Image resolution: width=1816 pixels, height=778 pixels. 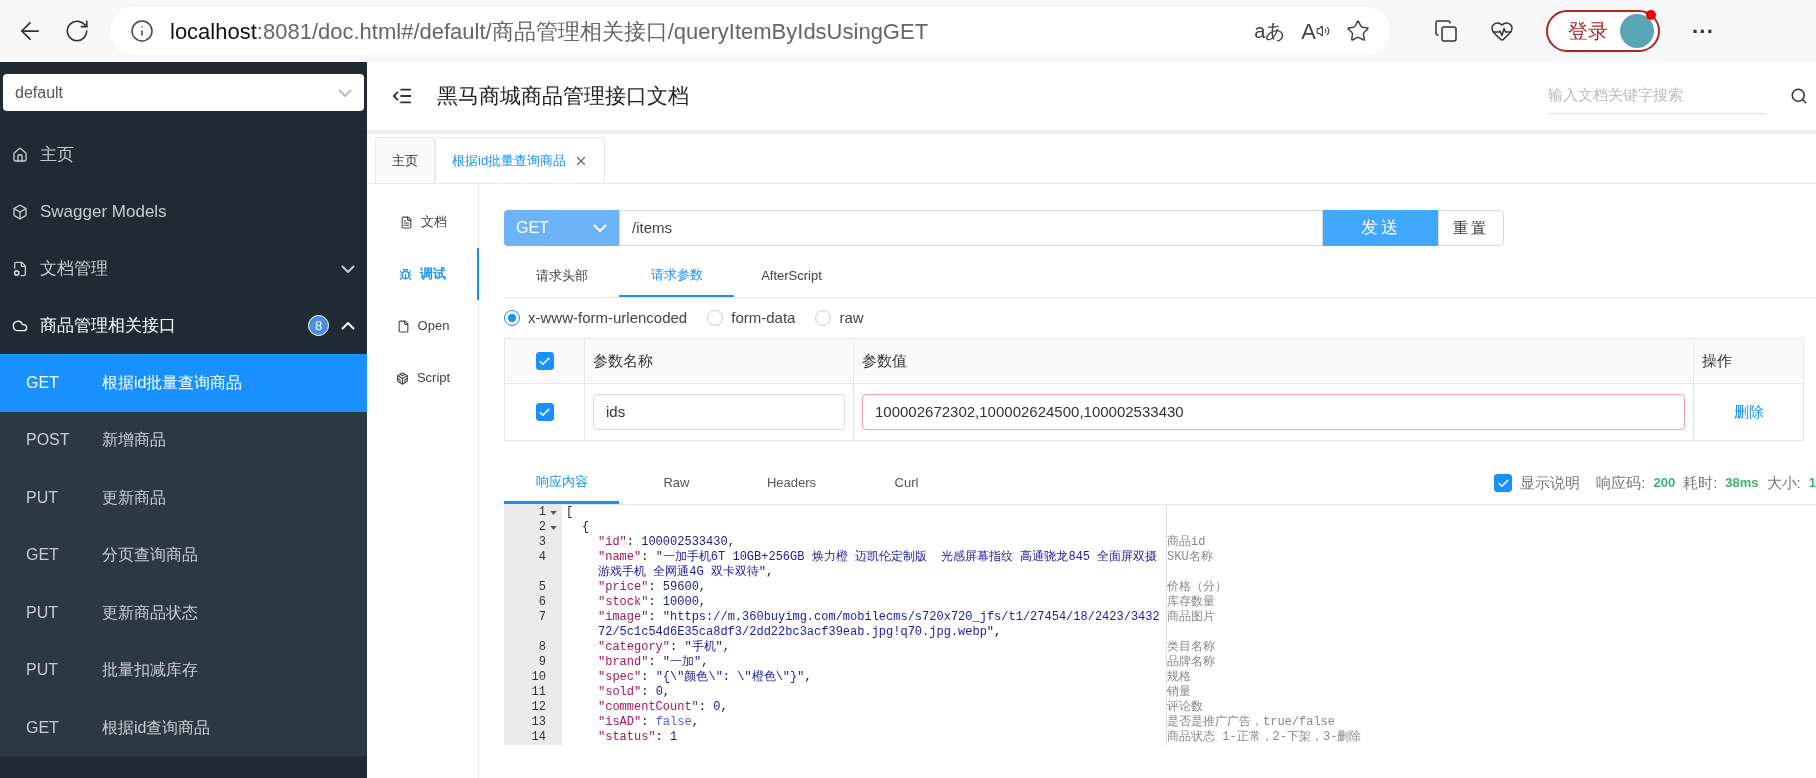 What do you see at coordinates (134, 440) in the screenshot?
I see `endpoint-label: 新增商品` at bounding box center [134, 440].